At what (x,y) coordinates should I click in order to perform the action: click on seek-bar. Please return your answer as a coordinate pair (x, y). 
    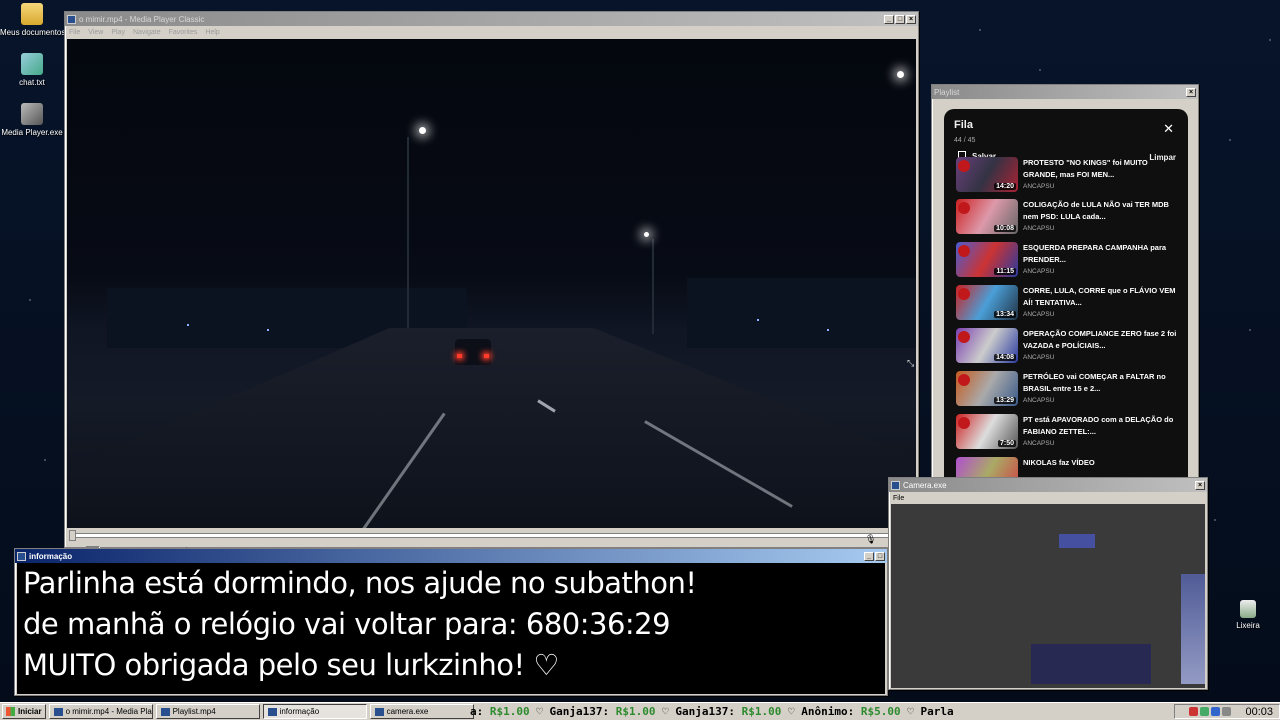
    Looking at the image, I should click on (491, 535).